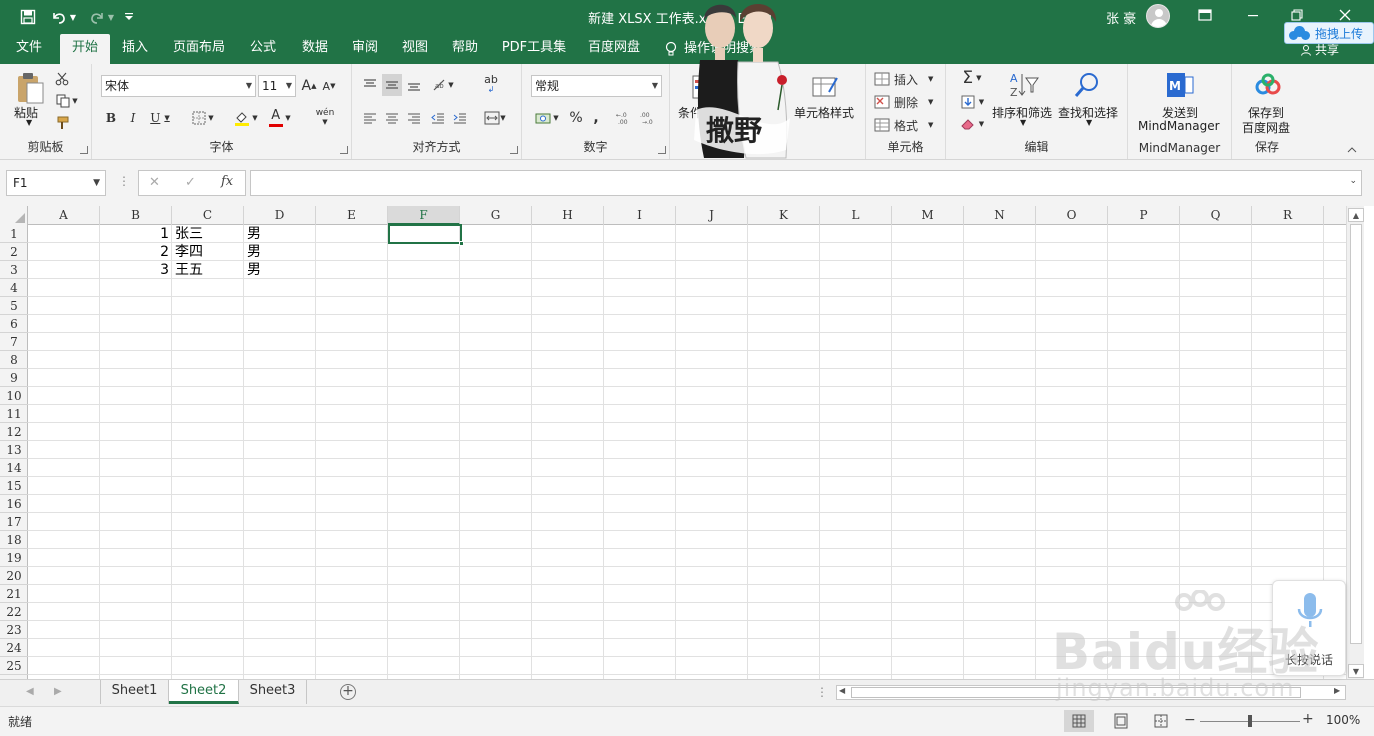  What do you see at coordinates (1144, 215) in the screenshot?
I see `column-header-p: P` at bounding box center [1144, 215].